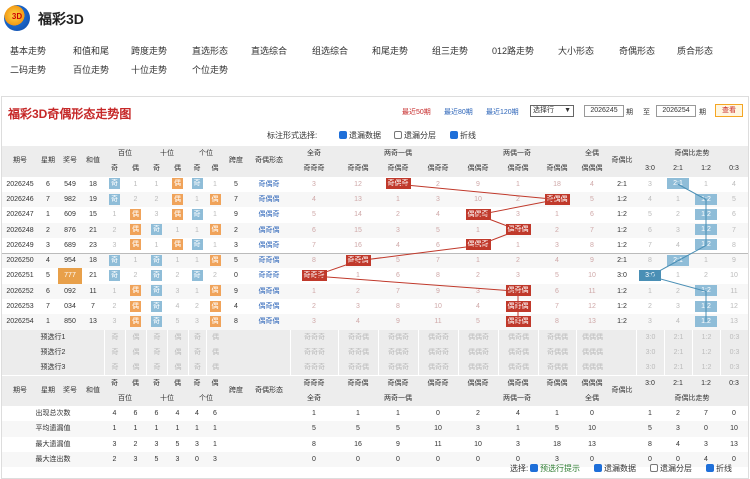 The height and width of the screenshot is (479, 750). Describe the element at coordinates (360, 135) in the screenshot. I see `option-missing-data: 遗漏数据` at that location.